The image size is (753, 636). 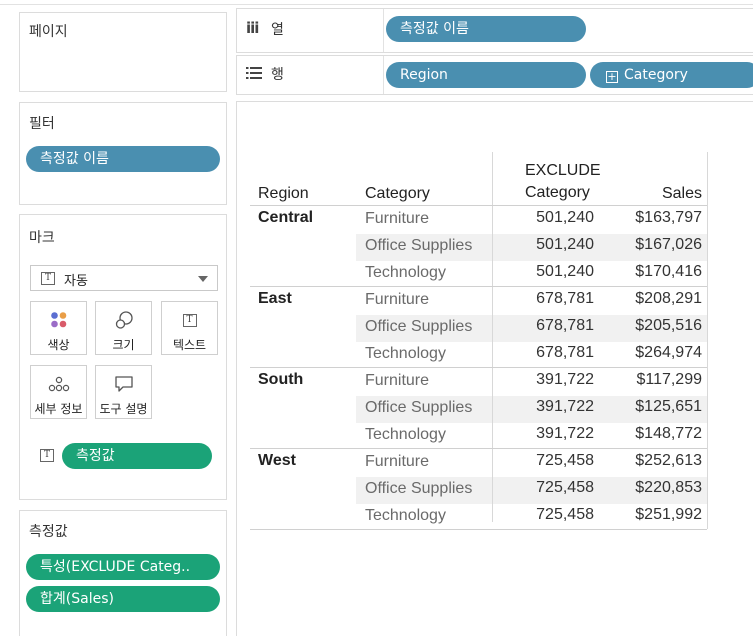 What do you see at coordinates (668, 514) in the screenshot?
I see `sales-cell: $251,992` at bounding box center [668, 514].